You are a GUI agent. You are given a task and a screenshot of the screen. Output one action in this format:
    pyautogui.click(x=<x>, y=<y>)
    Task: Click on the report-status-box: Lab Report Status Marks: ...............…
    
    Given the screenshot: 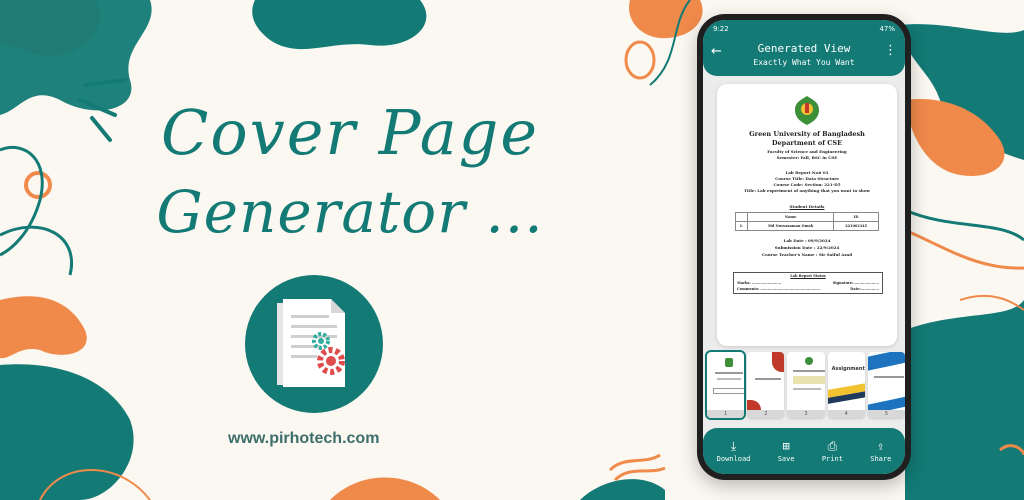 What is the action you would take?
    pyautogui.click(x=808, y=283)
    